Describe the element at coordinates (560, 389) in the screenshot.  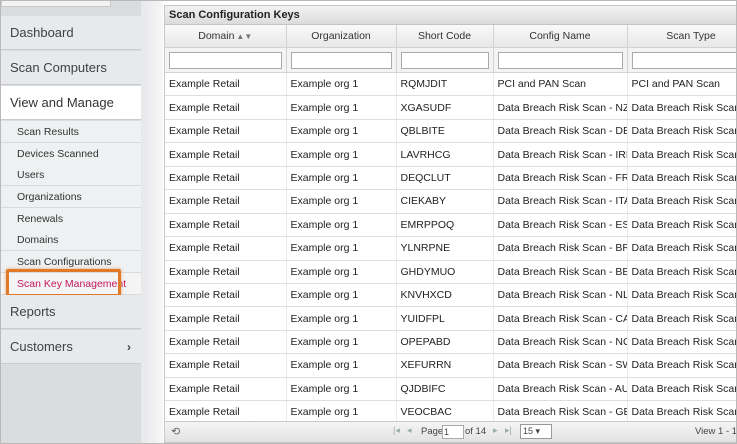
I see `cell-config-name: Data Breach Risk Scan - AUS` at that location.